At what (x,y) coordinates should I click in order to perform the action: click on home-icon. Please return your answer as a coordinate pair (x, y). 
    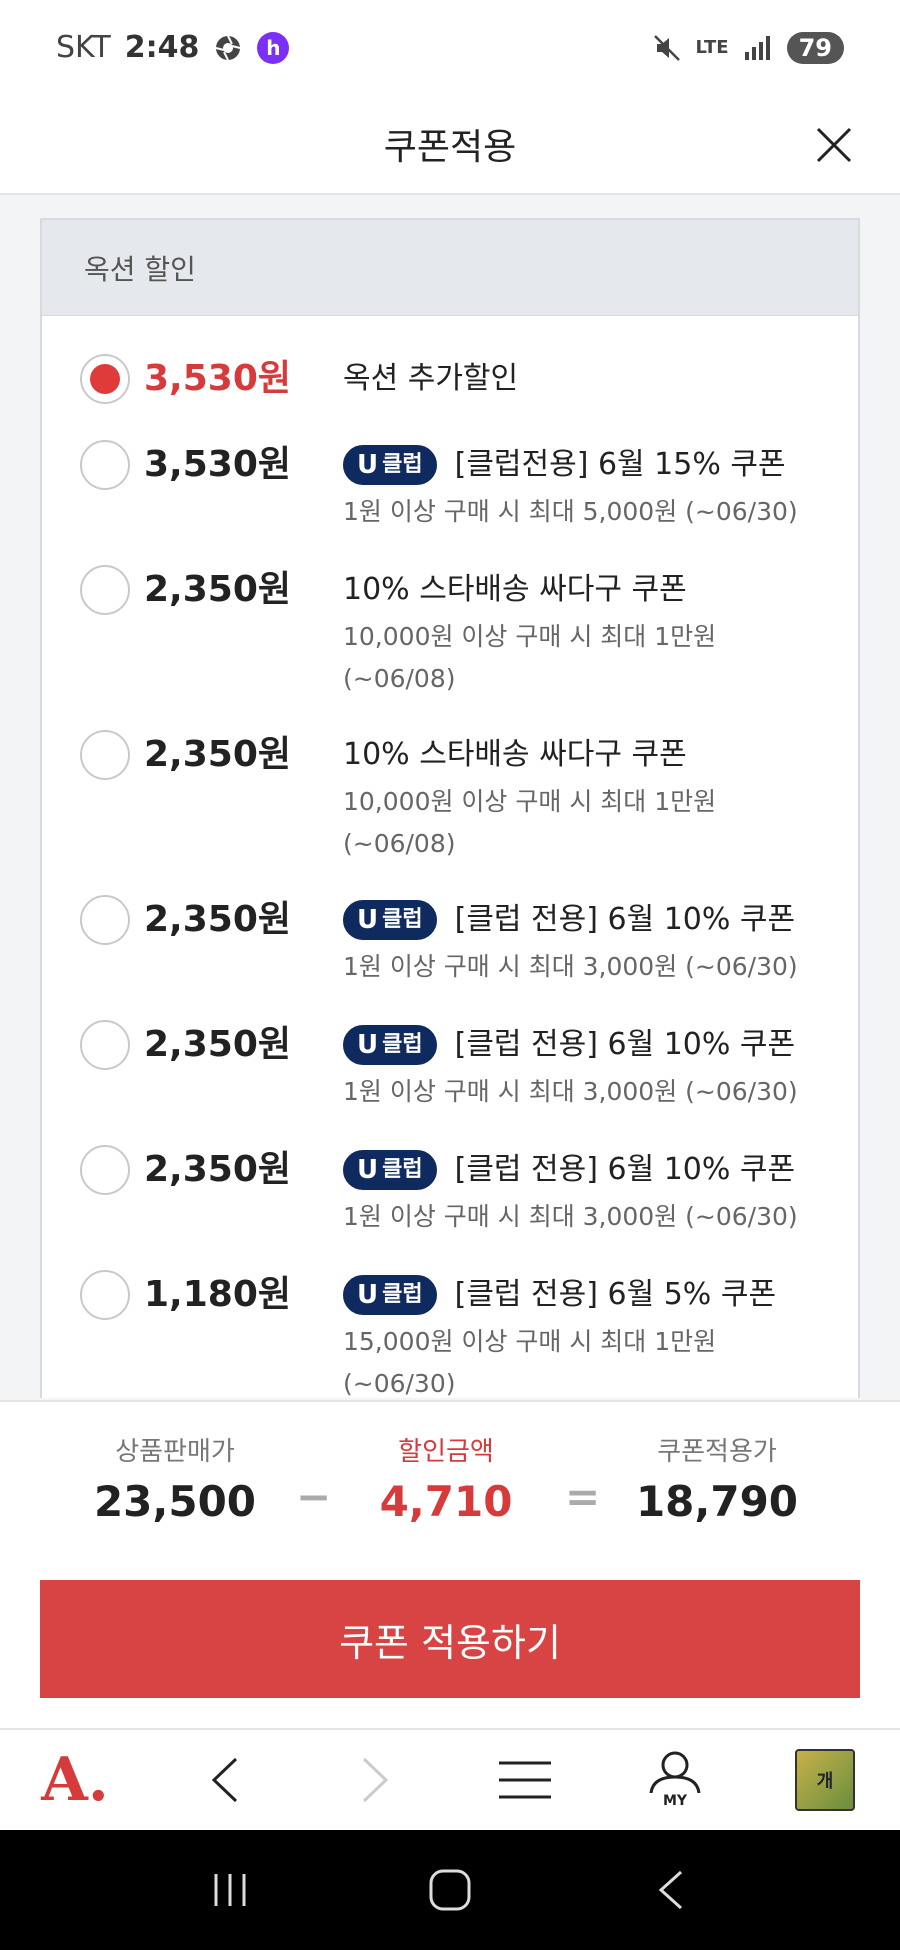
    Looking at the image, I should click on (450, 1890).